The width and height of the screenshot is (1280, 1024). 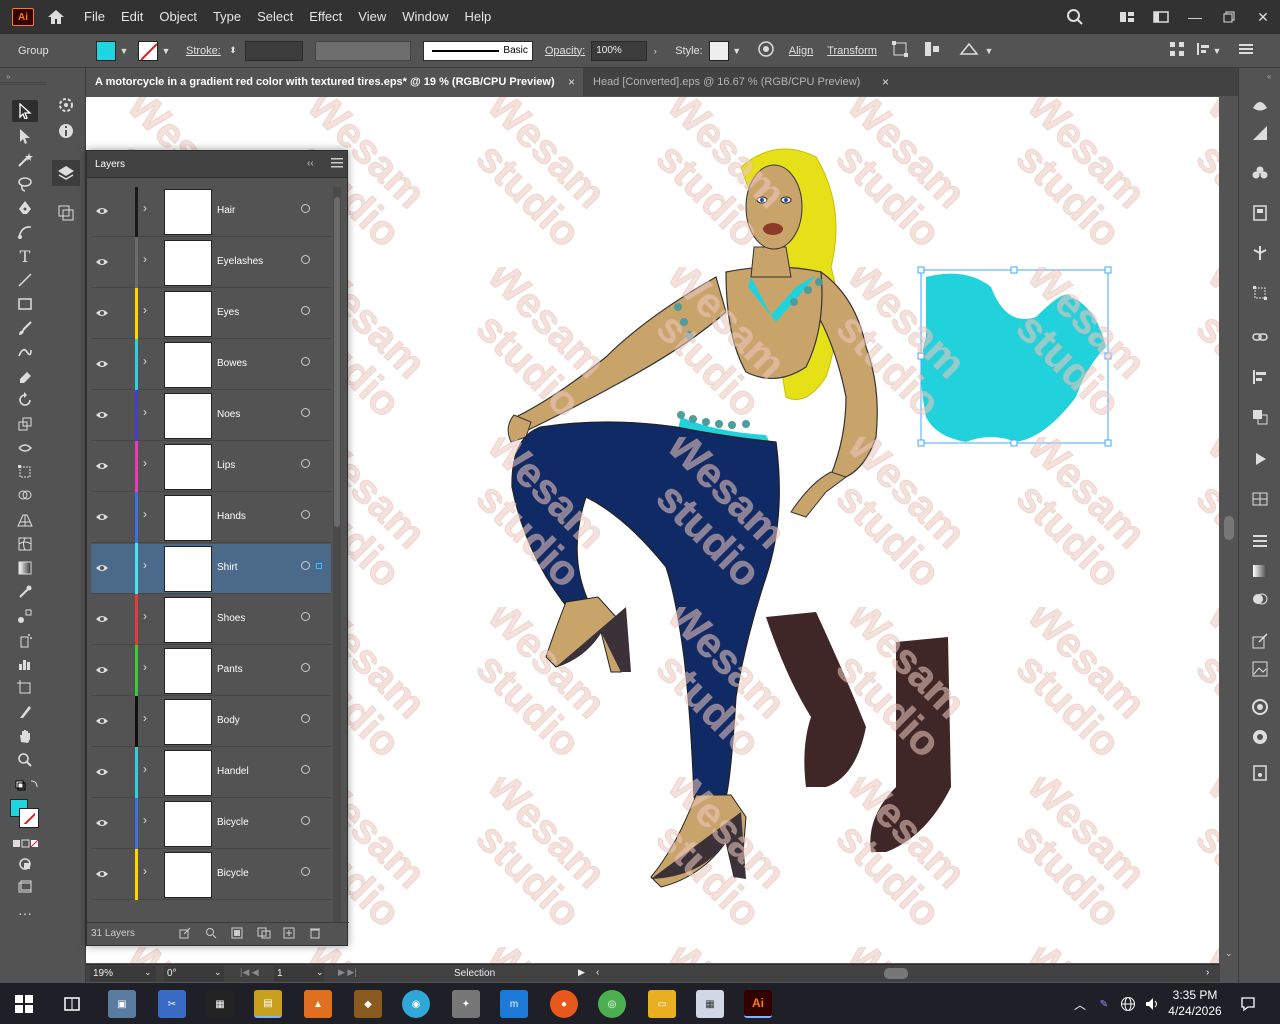 What do you see at coordinates (477, 50) in the screenshot?
I see `brush-definition-field: Basic` at bounding box center [477, 50].